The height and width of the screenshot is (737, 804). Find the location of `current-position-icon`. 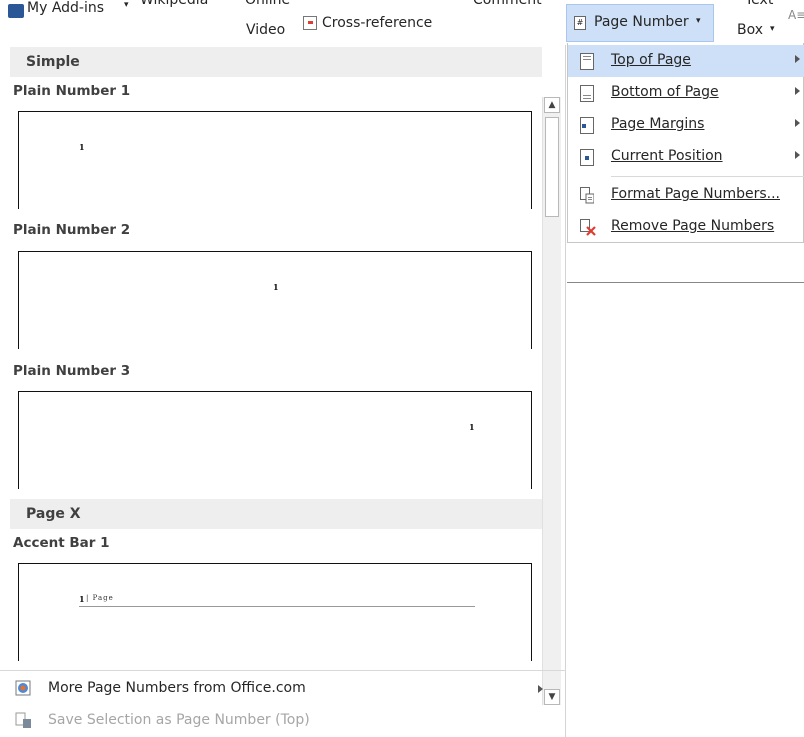

current-position-icon is located at coordinates (587, 157).